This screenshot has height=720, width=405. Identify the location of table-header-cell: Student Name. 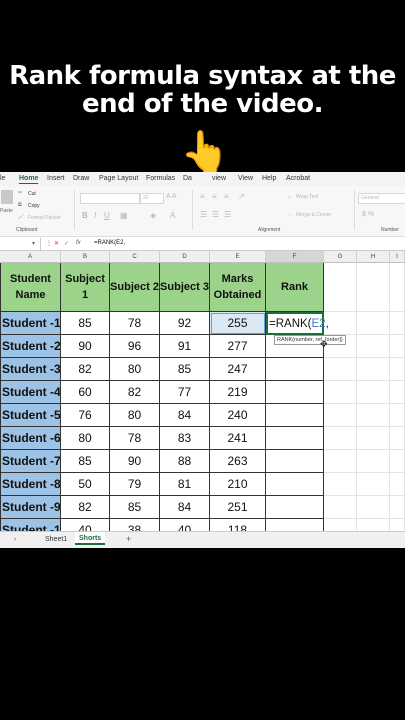
(30, 287).